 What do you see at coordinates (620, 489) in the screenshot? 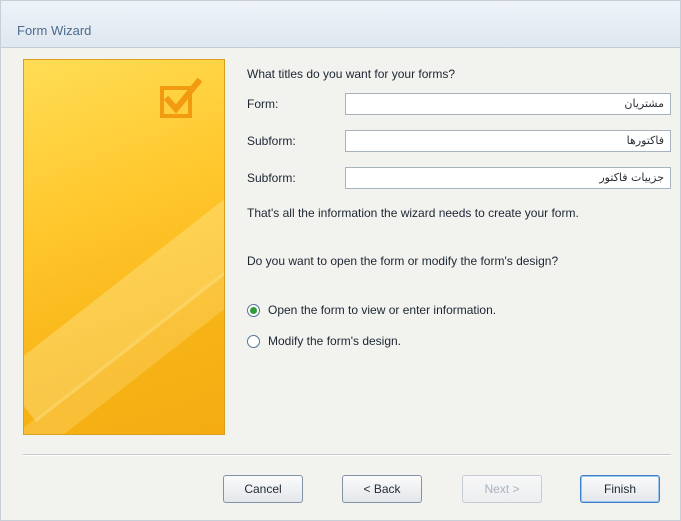
I see `finish-button: Finish` at bounding box center [620, 489].